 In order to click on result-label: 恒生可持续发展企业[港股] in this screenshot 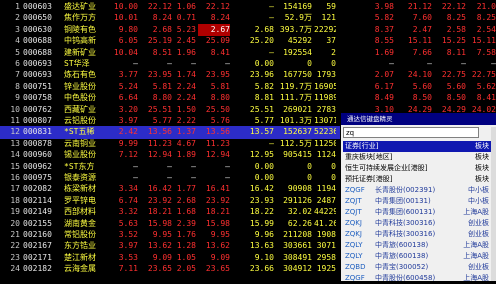, I will do `click(386, 168)`.